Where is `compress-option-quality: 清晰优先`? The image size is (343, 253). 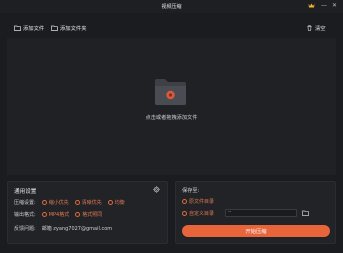 compress-option-quality: 清晰优先 is located at coordinates (88, 202).